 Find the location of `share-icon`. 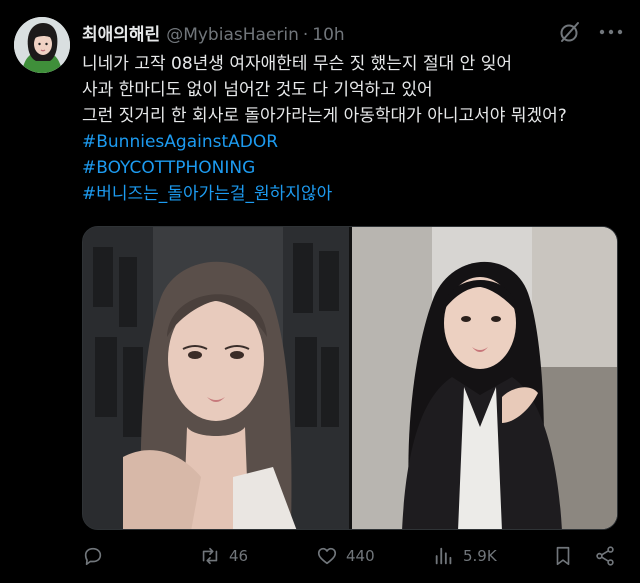

share-icon is located at coordinates (605, 556).